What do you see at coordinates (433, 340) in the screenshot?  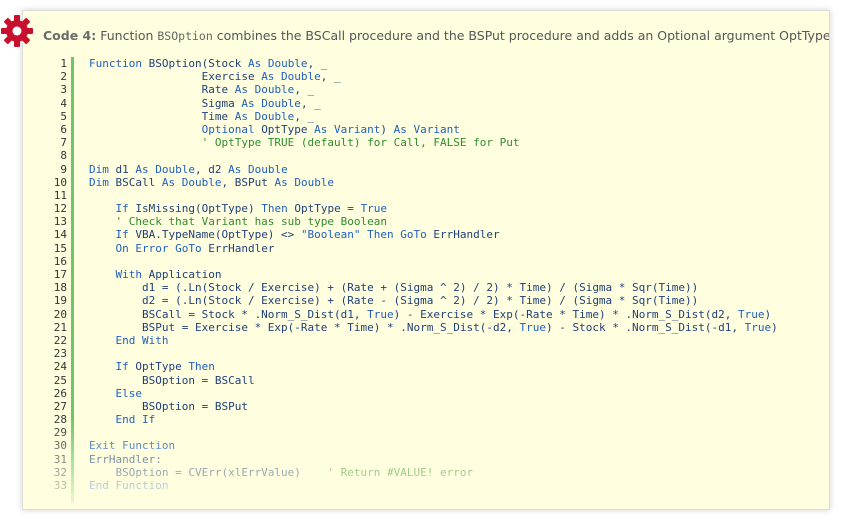 I see `code-line: 22 End With` at bounding box center [433, 340].